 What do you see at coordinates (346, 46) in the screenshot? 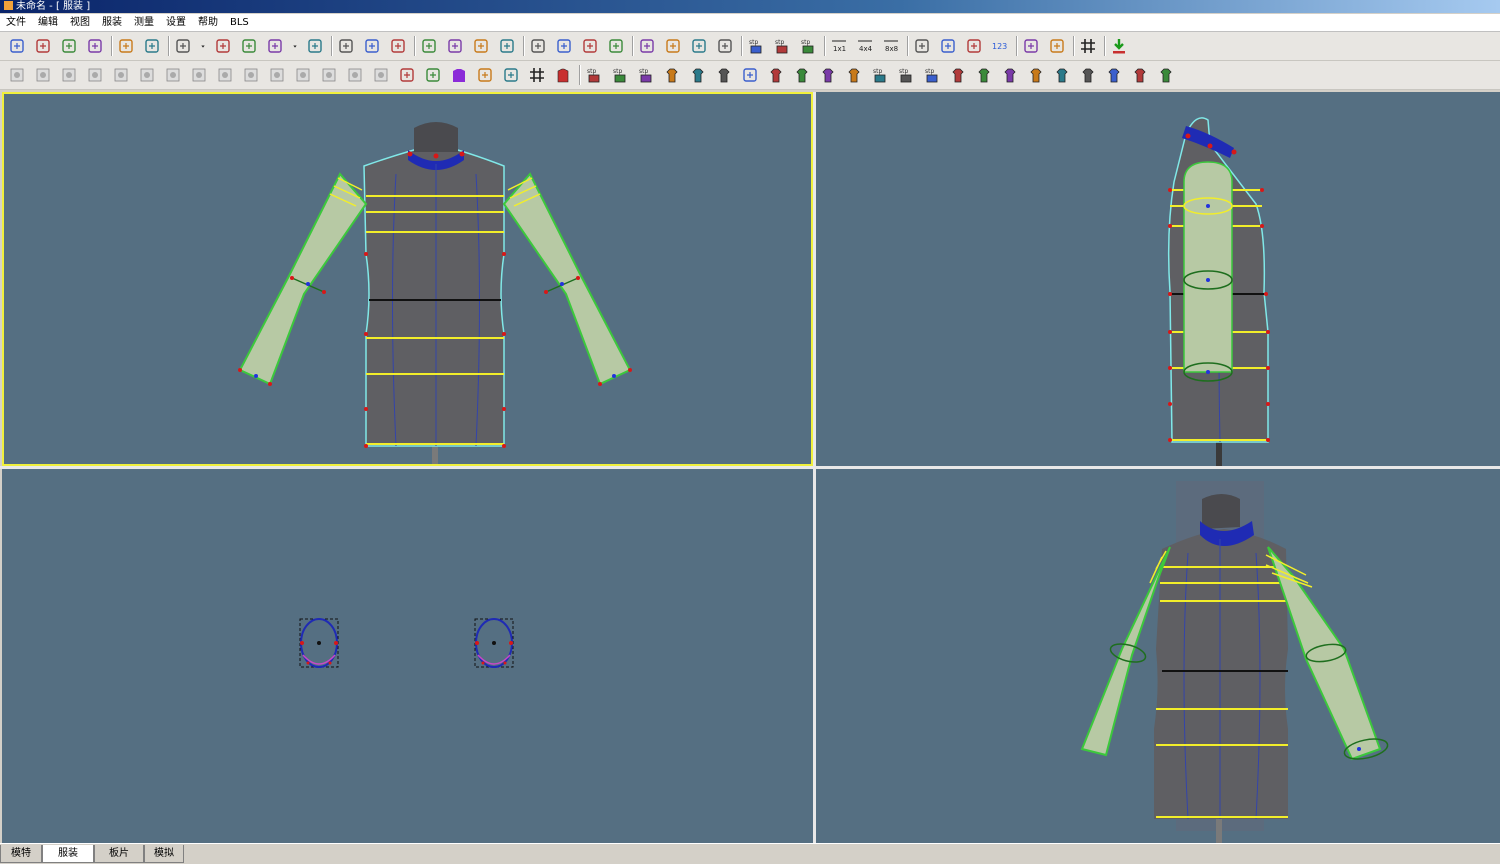
I see `shirt-icon` at bounding box center [346, 46].